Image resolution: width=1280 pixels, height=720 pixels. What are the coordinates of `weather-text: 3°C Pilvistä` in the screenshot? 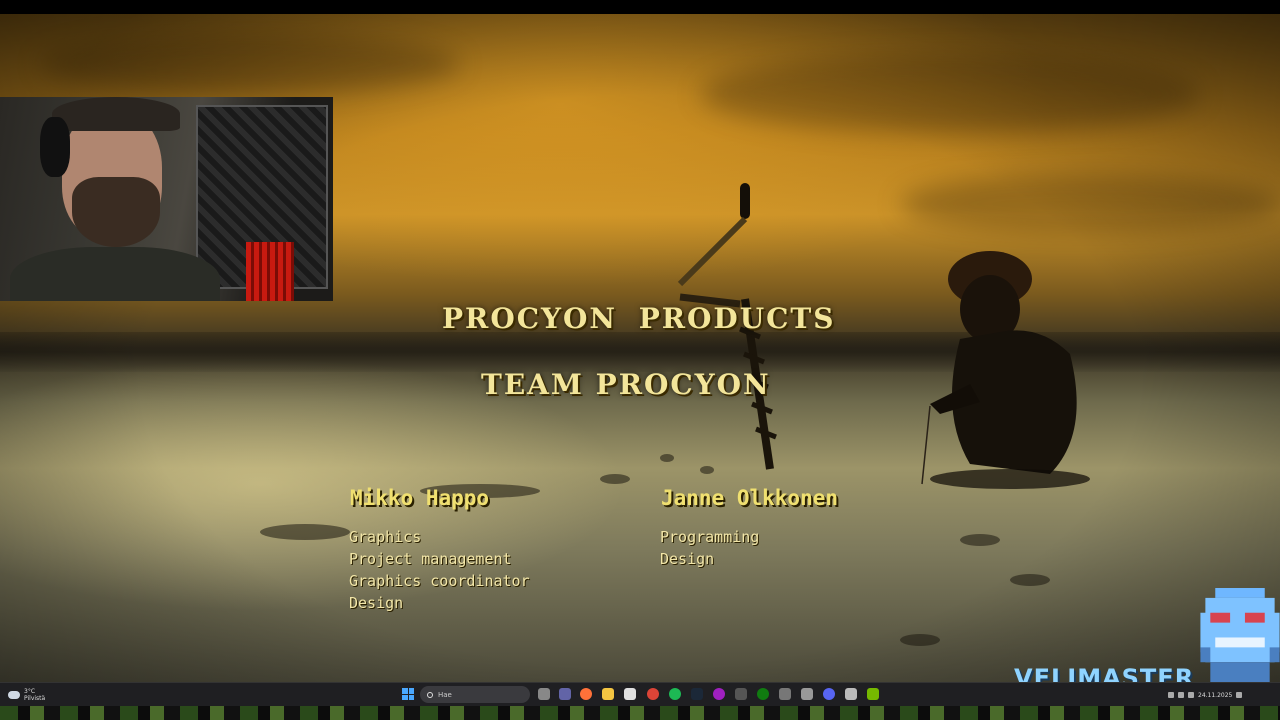 It's located at (34, 695).